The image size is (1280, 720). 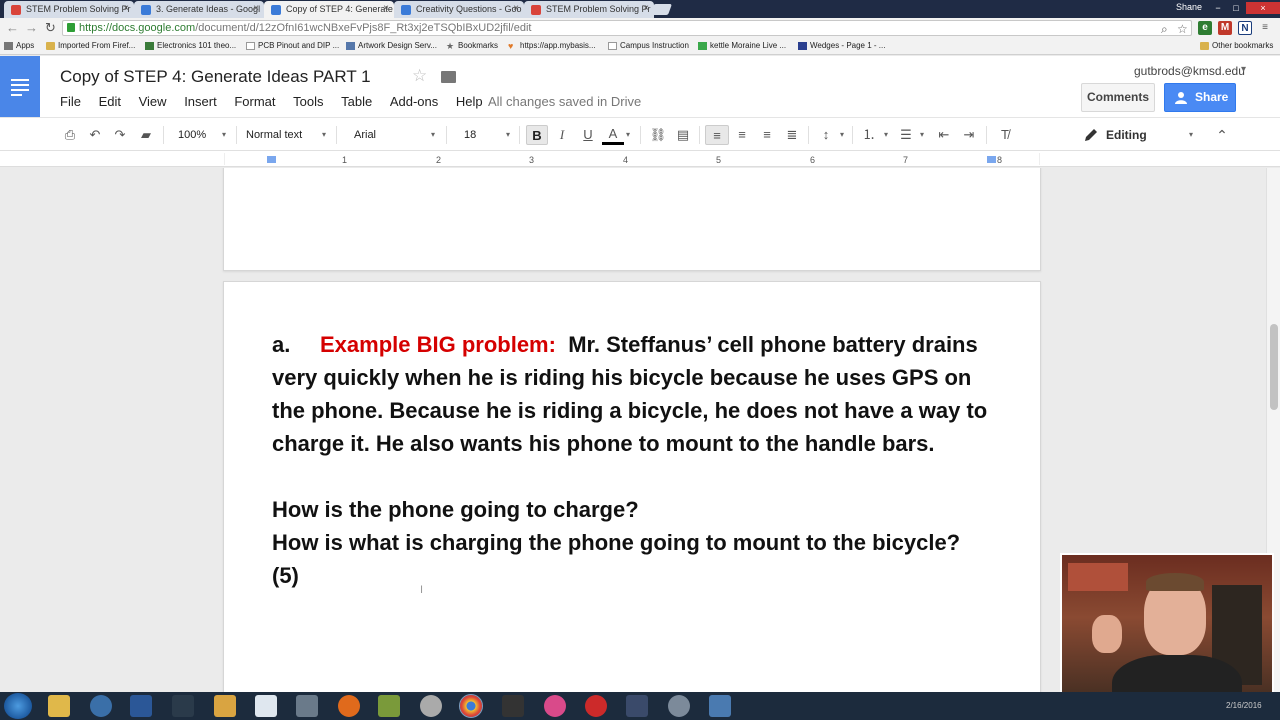 I want to click on text-color-button: A, so click(x=613, y=135).